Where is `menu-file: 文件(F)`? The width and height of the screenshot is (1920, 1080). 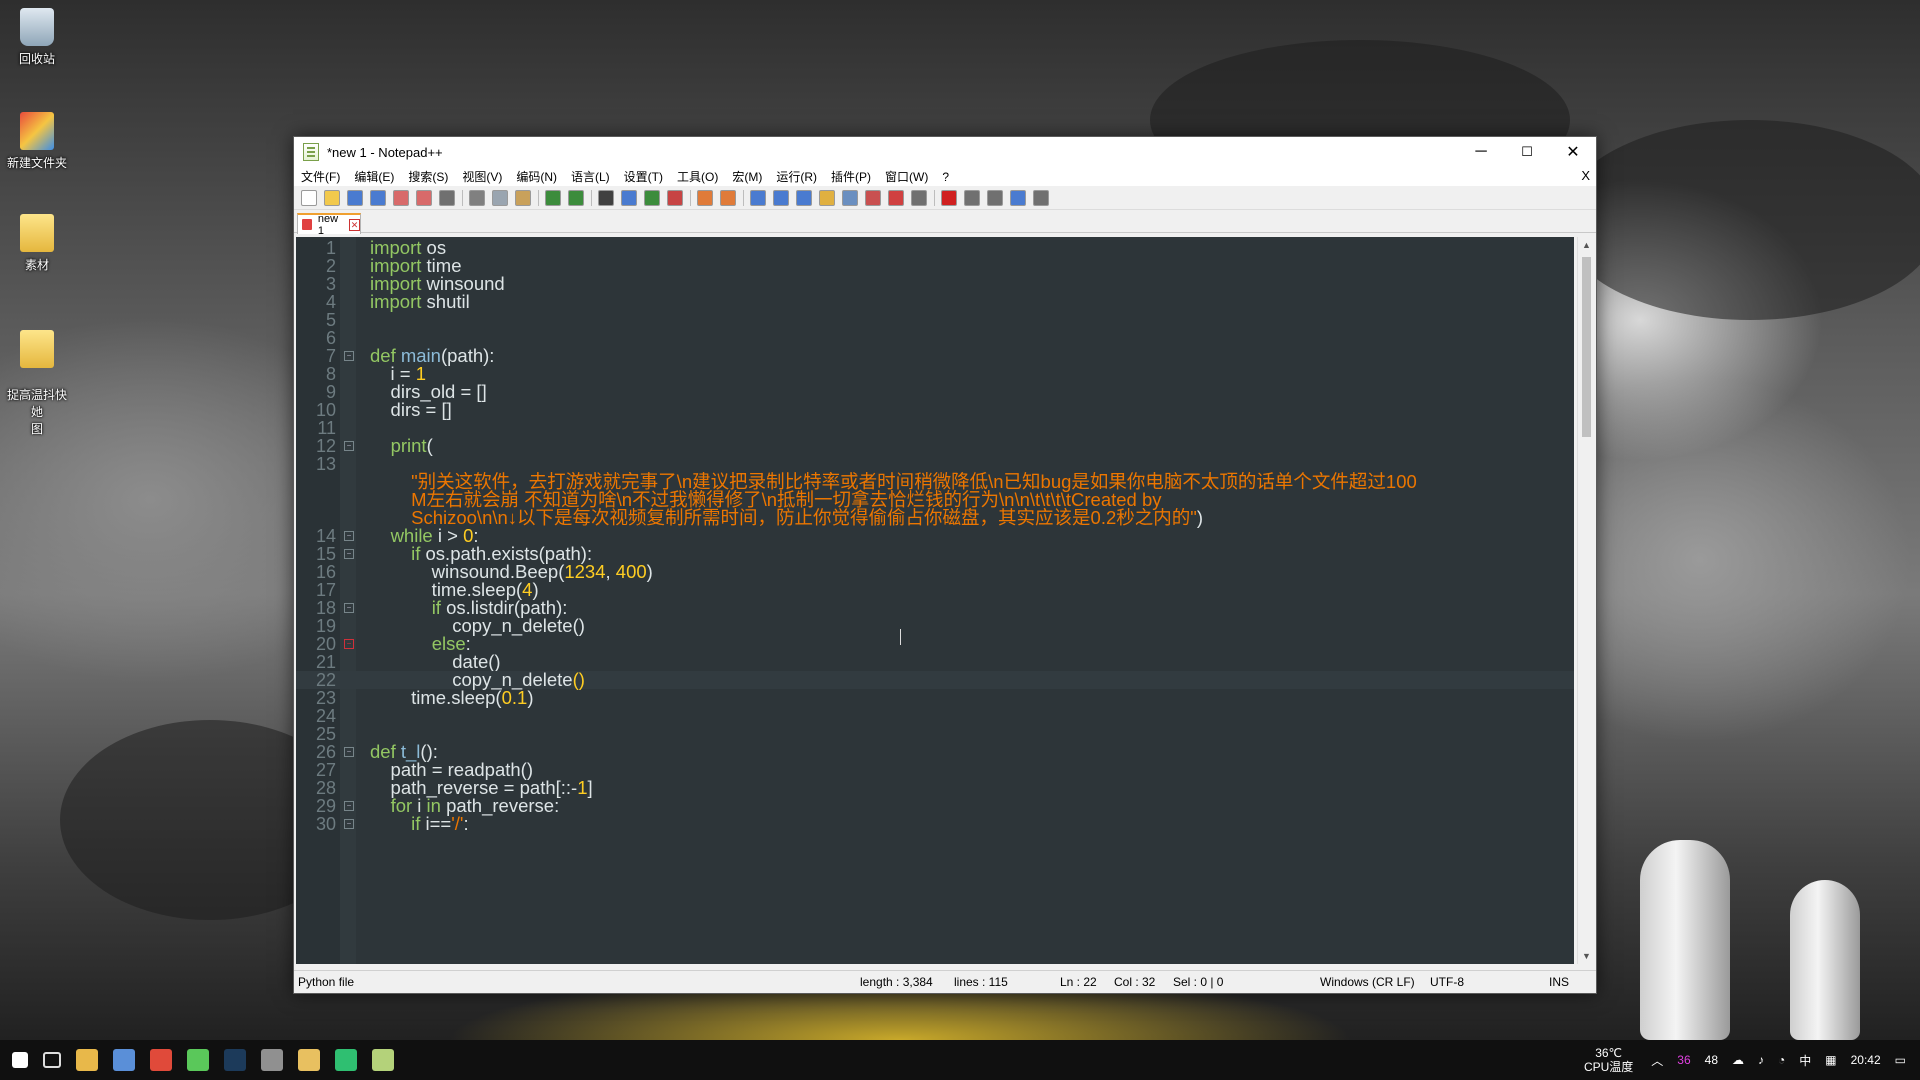 menu-file: 文件(F) is located at coordinates (320, 176).